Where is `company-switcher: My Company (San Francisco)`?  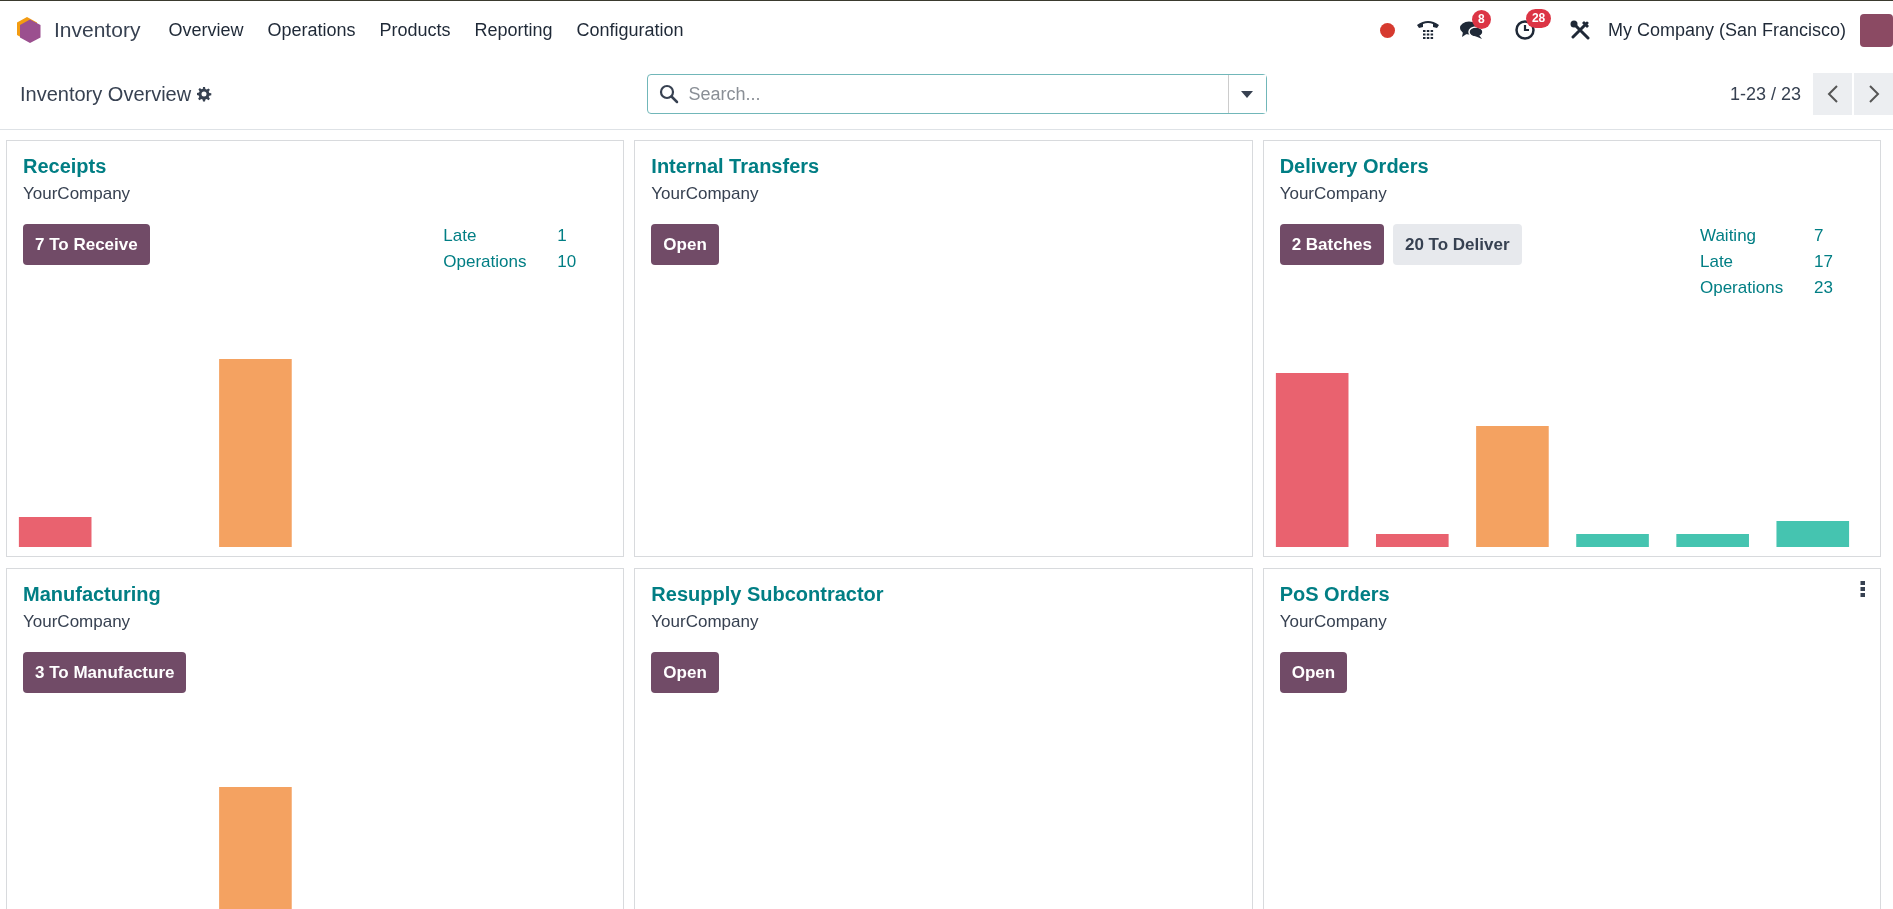 company-switcher: My Company (San Francisco) is located at coordinates (1726, 30).